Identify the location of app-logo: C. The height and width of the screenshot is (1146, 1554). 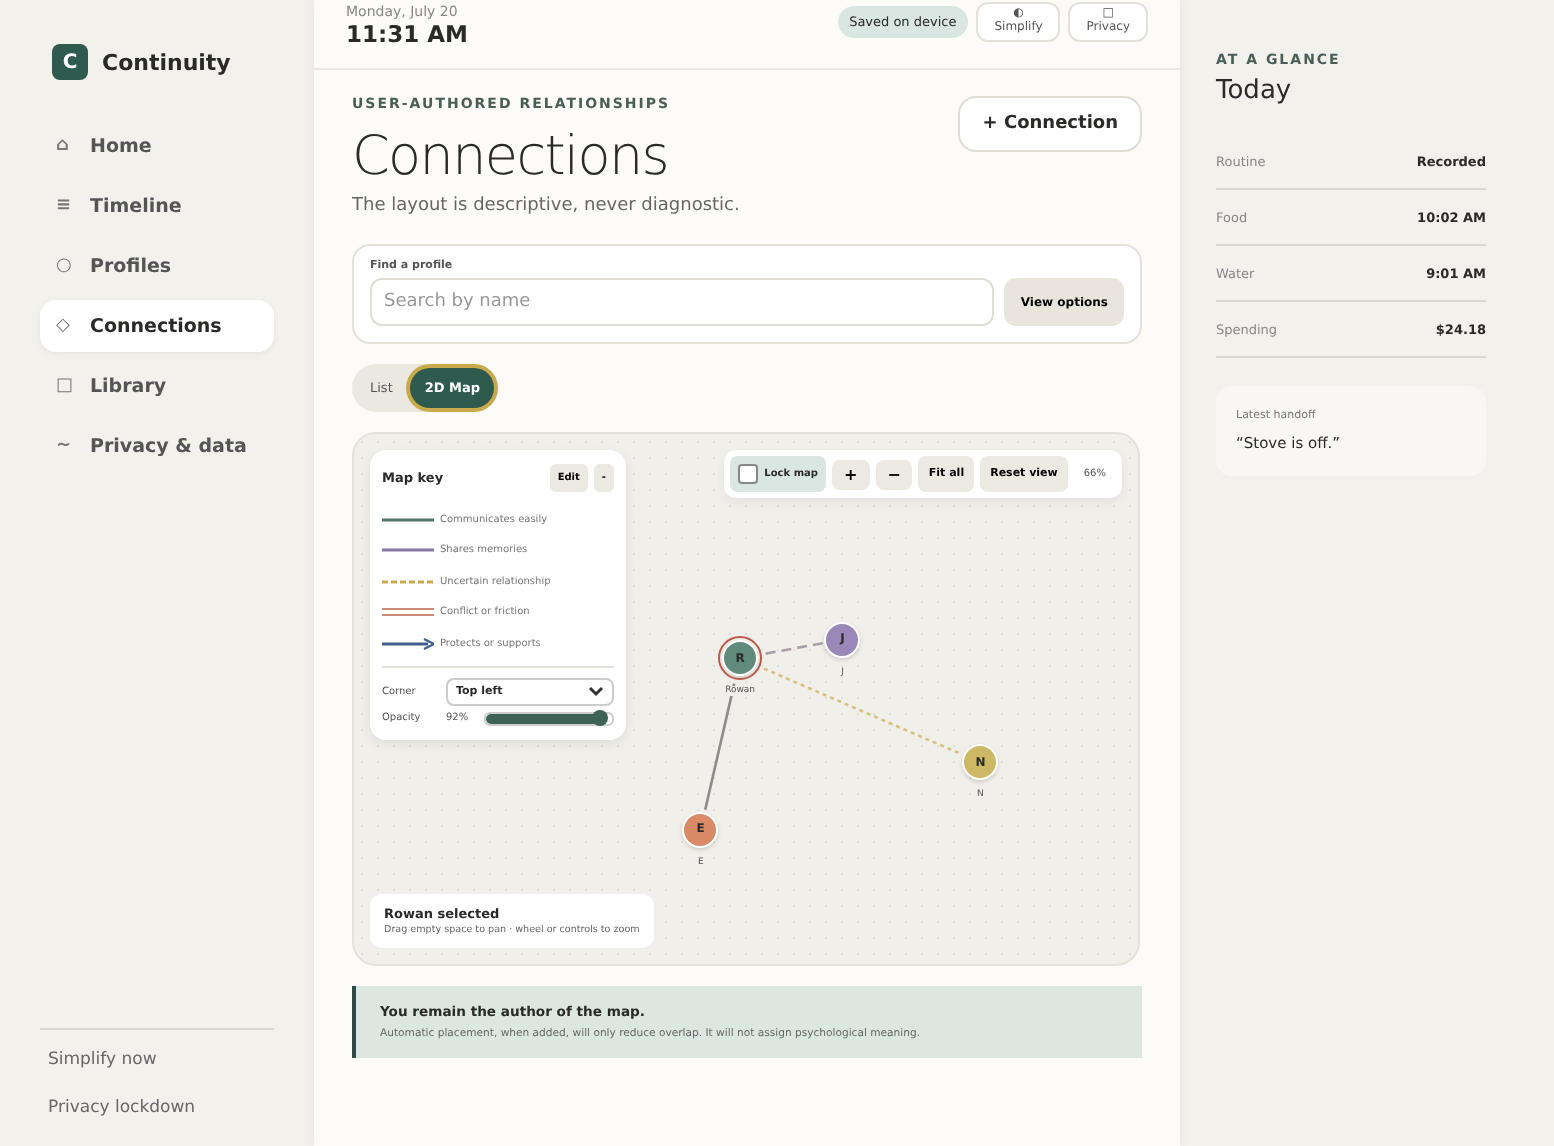
(70, 62).